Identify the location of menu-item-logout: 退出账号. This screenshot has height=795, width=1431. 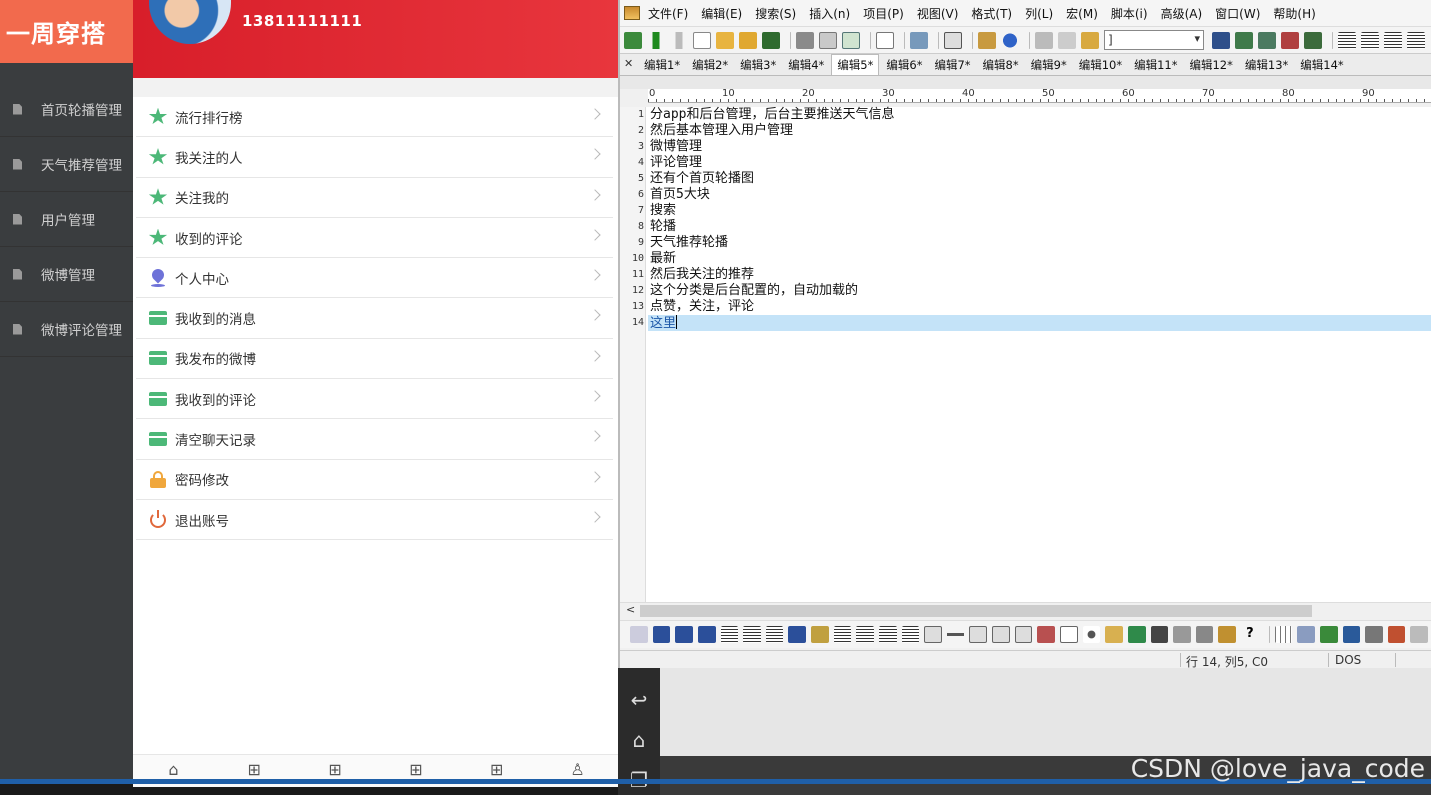
(374, 520).